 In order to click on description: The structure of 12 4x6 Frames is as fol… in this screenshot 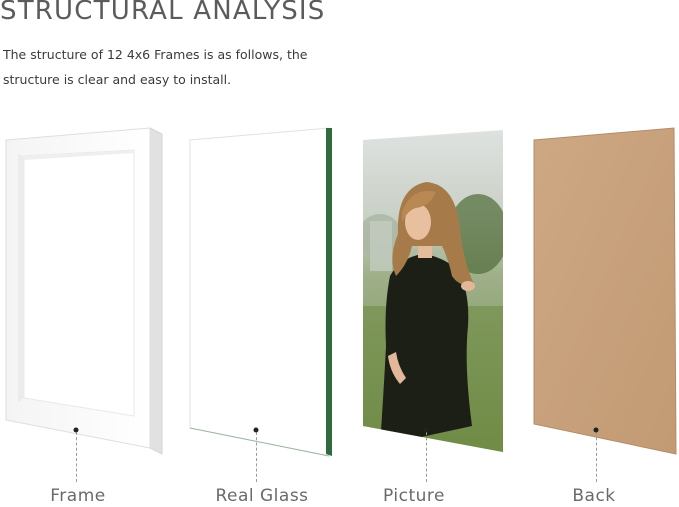, I will do `click(168, 67)`.